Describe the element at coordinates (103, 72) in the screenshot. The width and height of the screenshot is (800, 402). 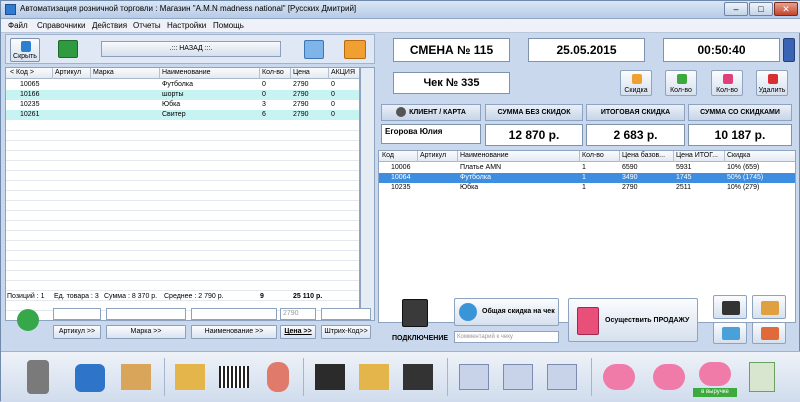
I see `col-brand: Марка` at that location.